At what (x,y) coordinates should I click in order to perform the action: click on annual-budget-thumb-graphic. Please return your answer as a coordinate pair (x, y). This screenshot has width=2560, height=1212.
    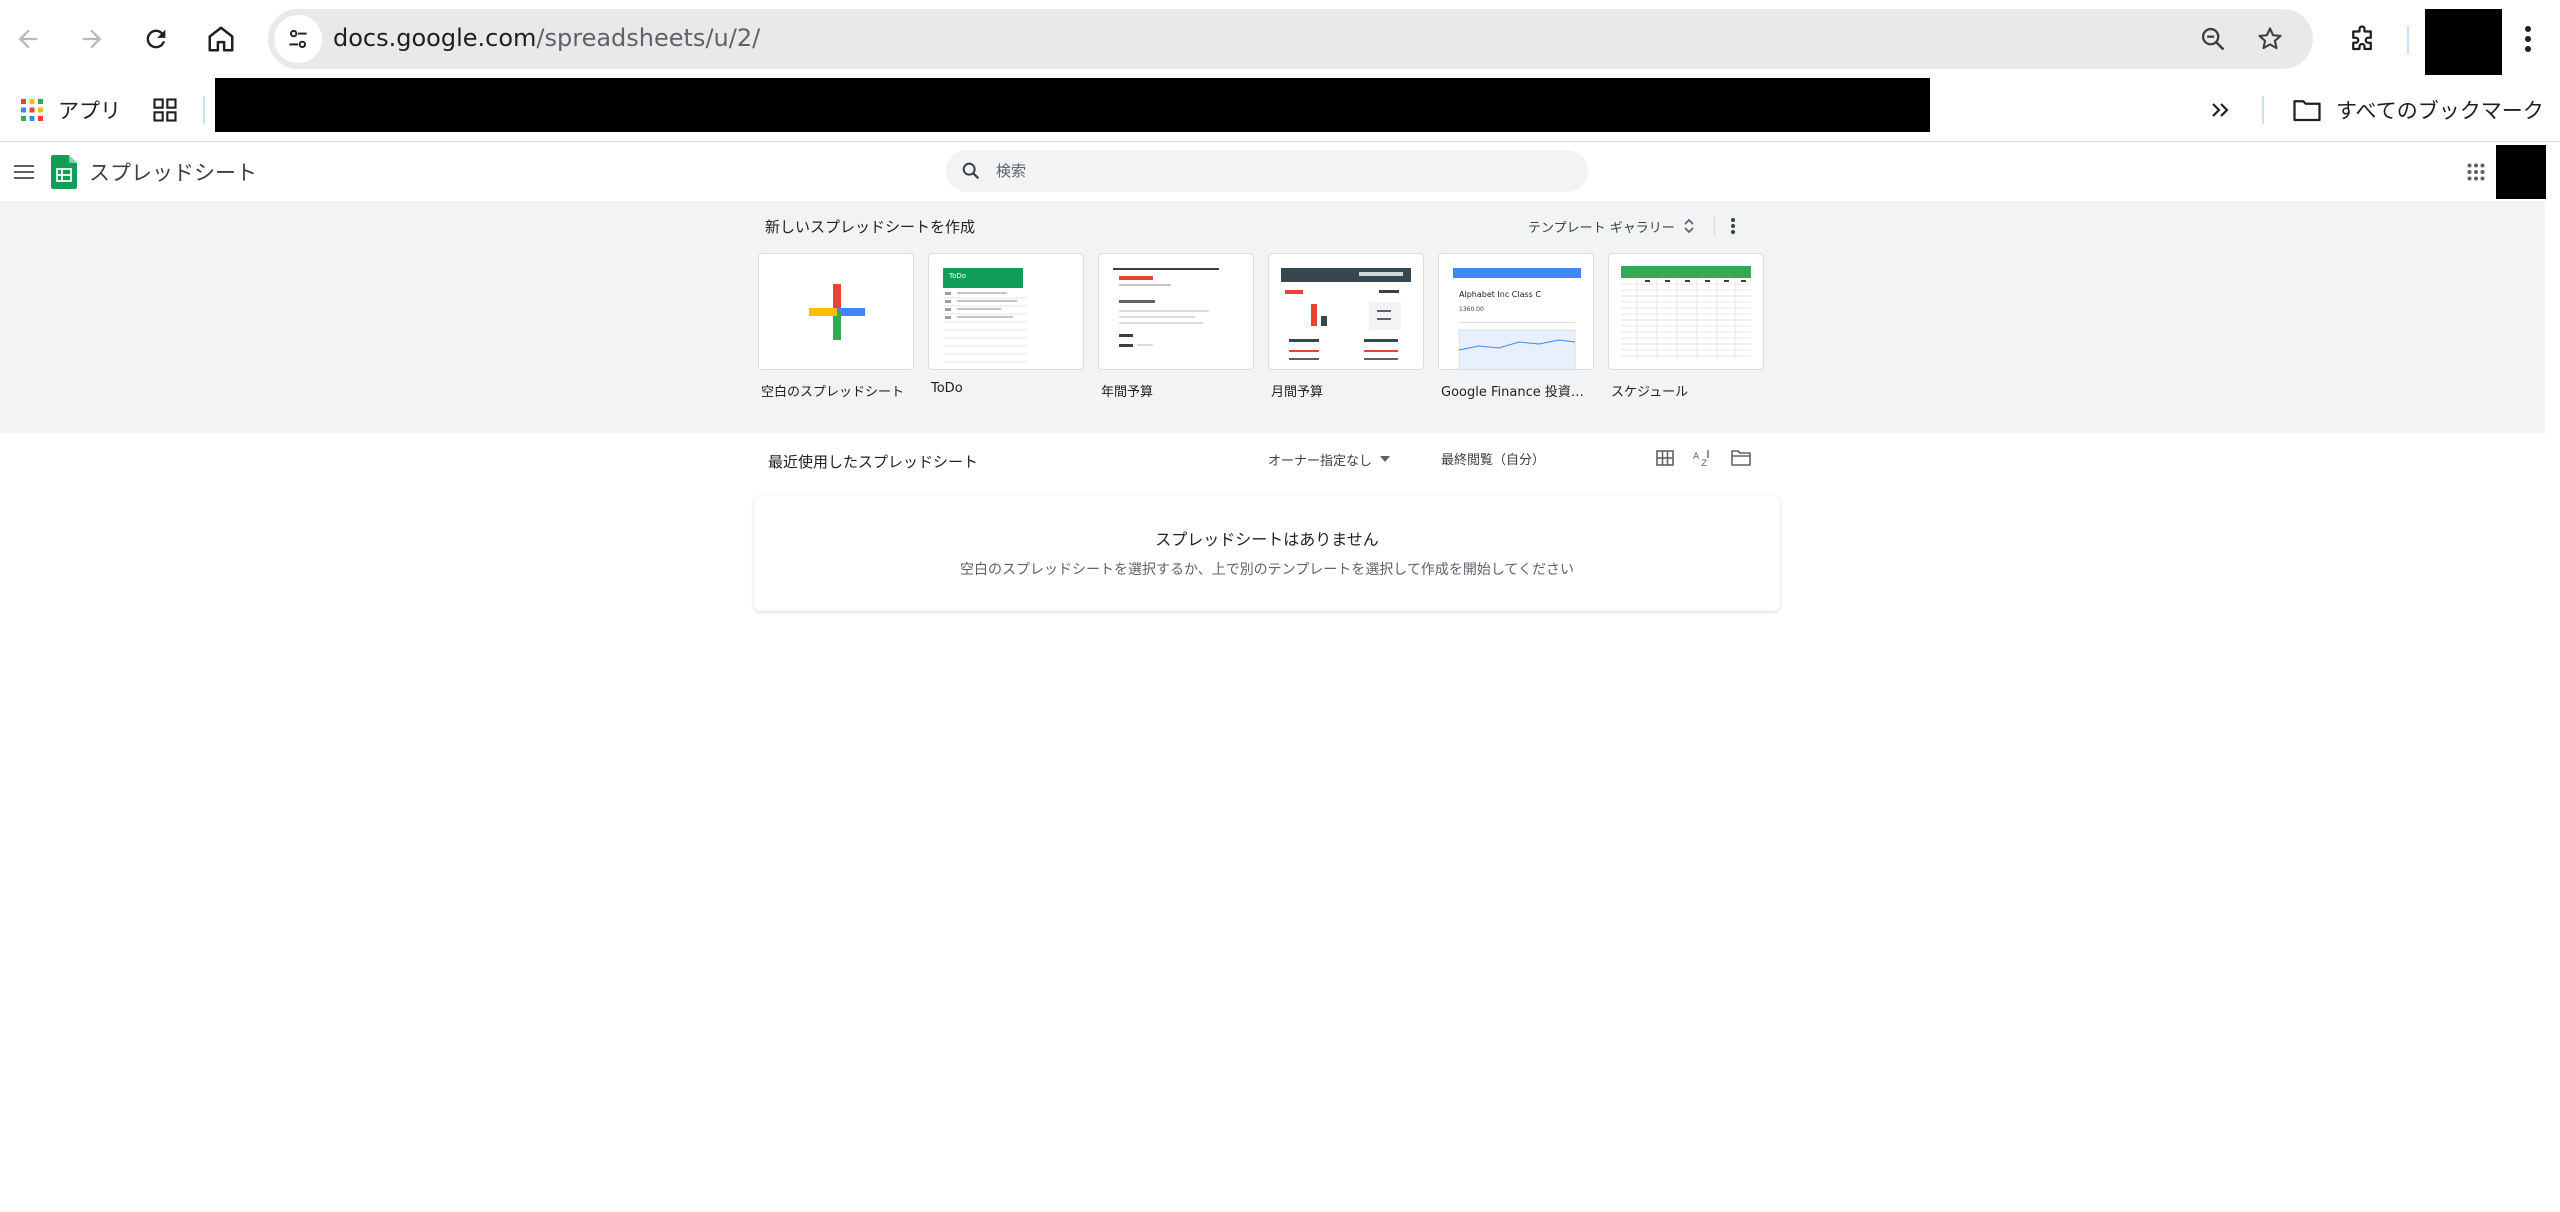
    Looking at the image, I should click on (1166, 307).